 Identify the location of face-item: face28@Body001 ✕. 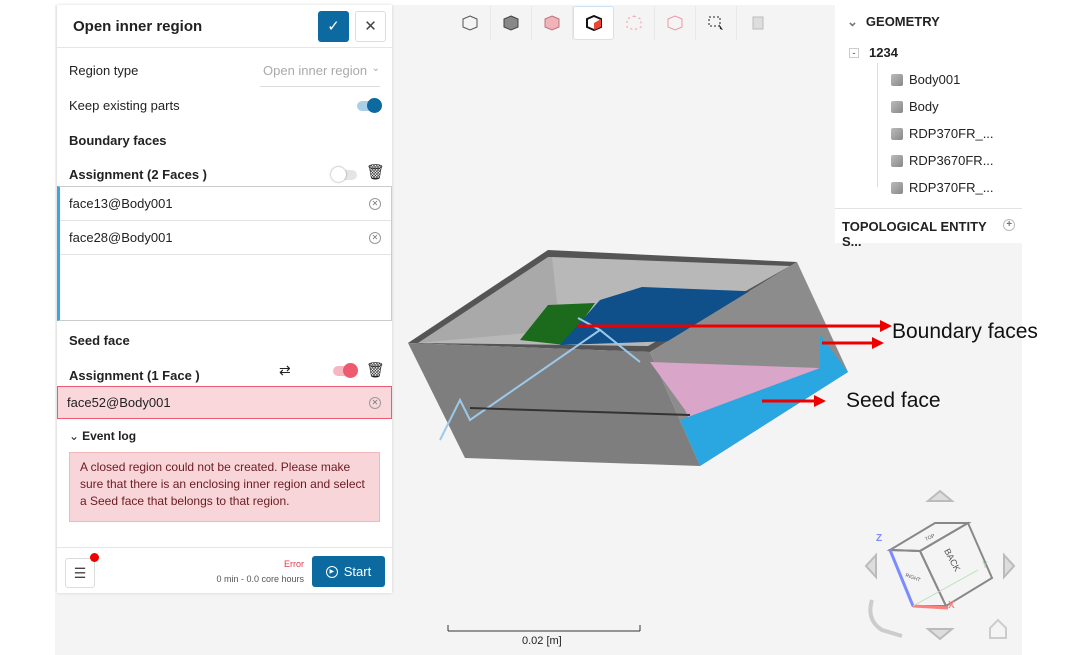
(225, 238).